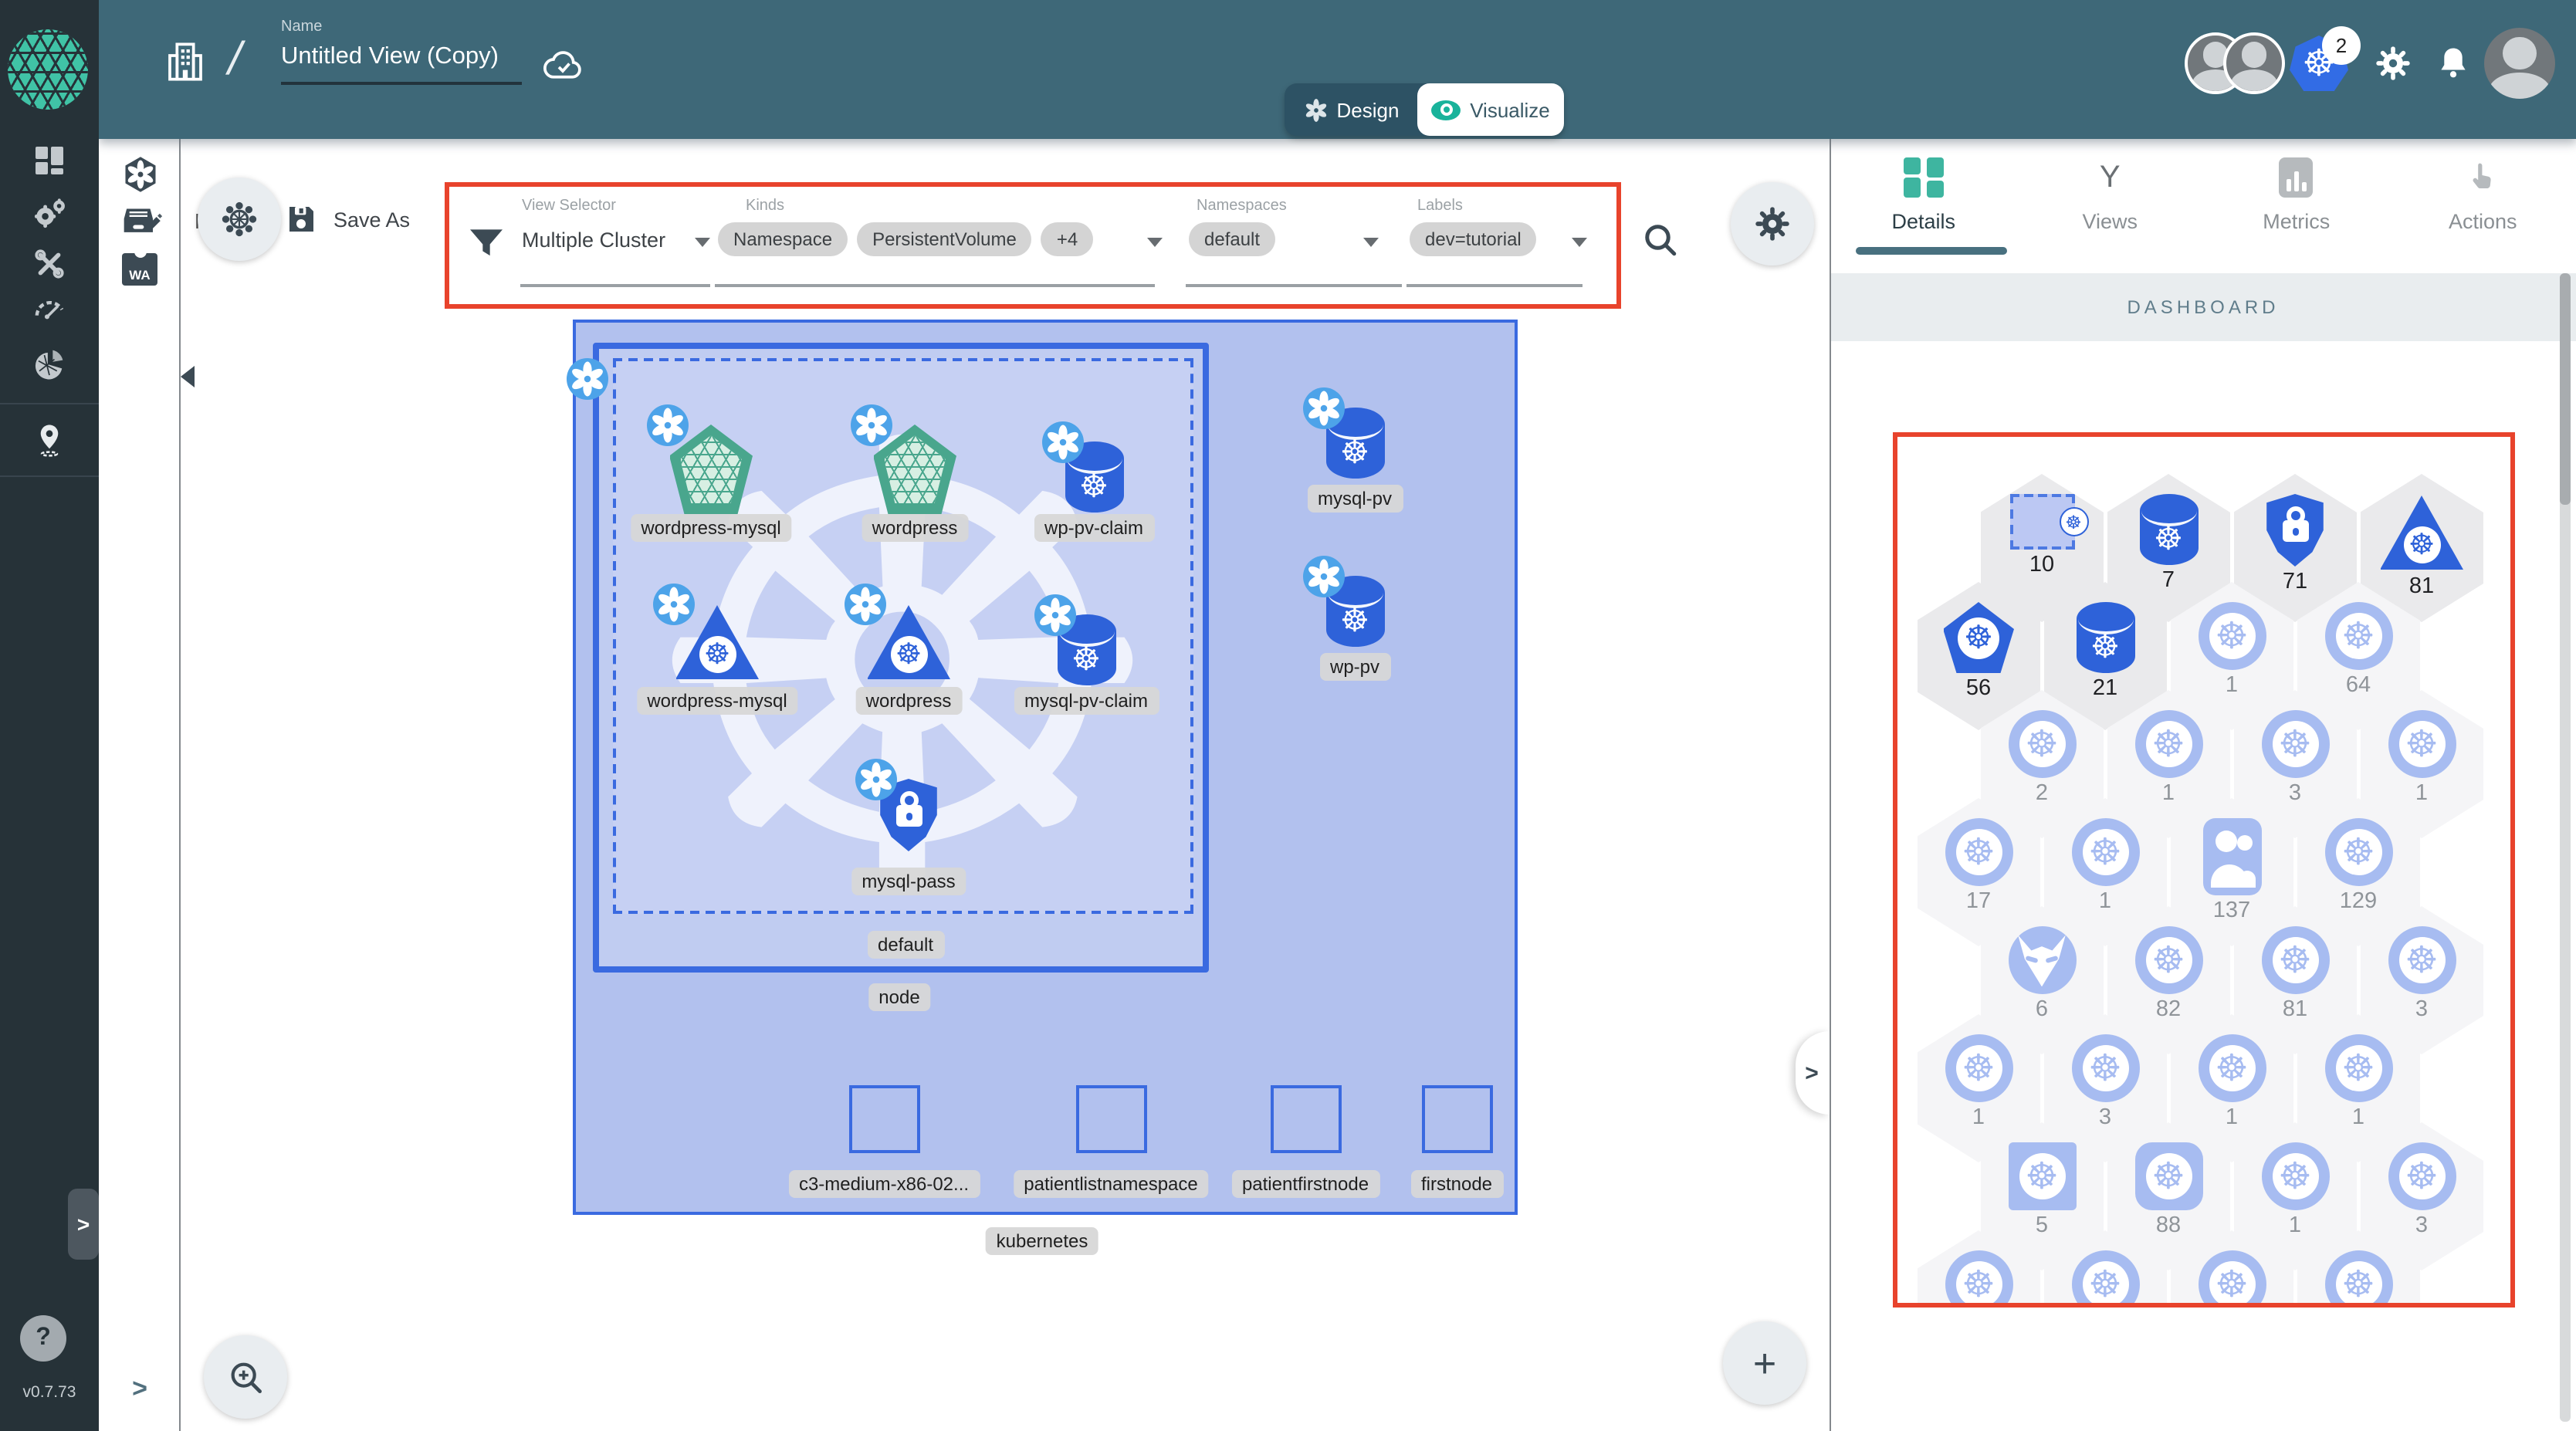 Image resolution: width=2576 pixels, height=1431 pixels. I want to click on canvas-settings-button, so click(1773, 224).